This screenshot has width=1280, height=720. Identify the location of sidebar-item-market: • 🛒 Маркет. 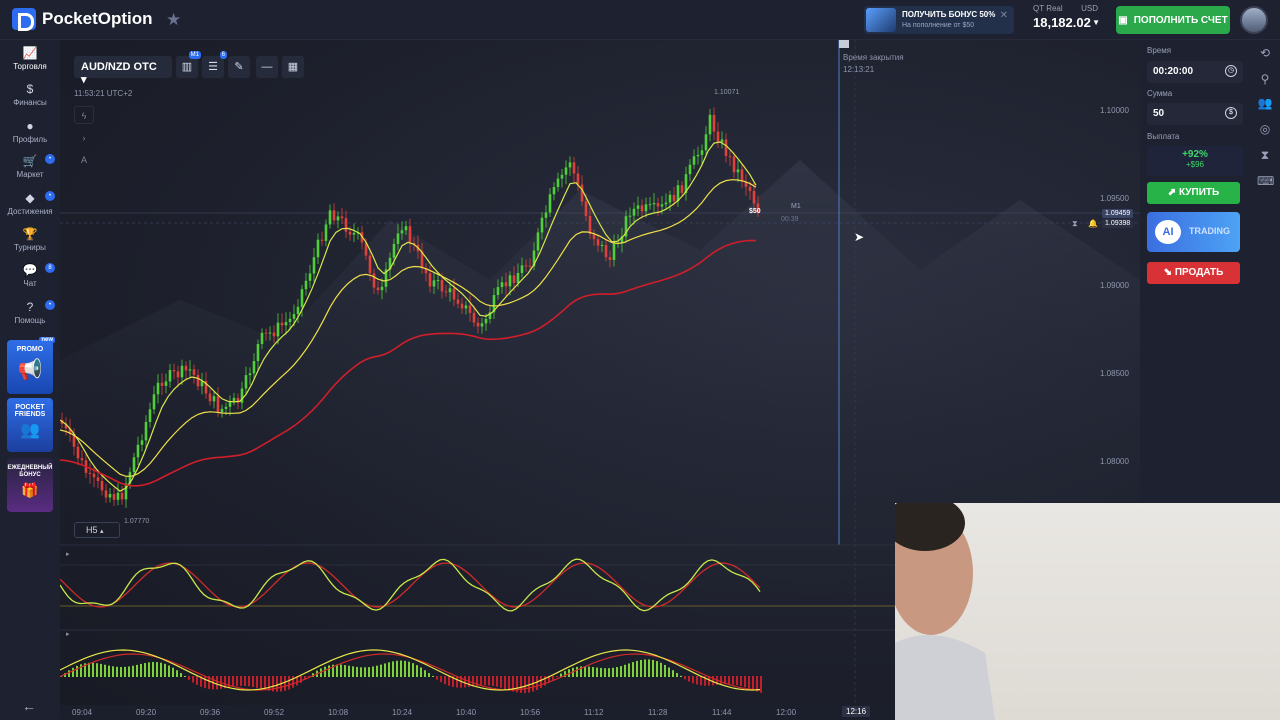
(30, 172).